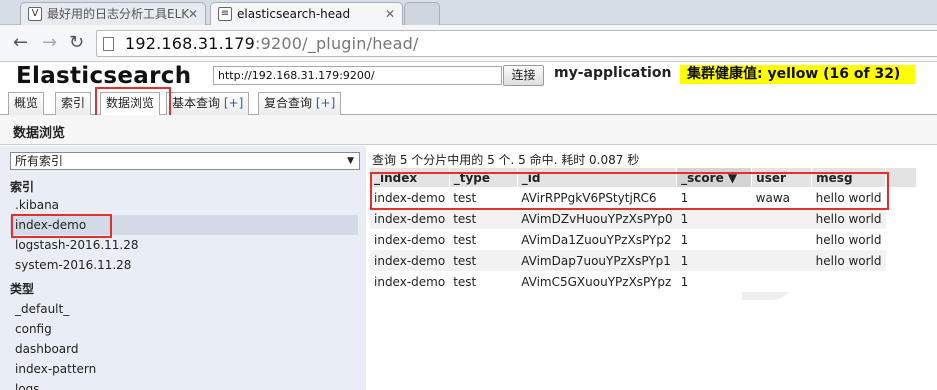  Describe the element at coordinates (118, 14) in the screenshot. I see `browser-tab-title: 最好用的日志分析工具ELK` at that location.